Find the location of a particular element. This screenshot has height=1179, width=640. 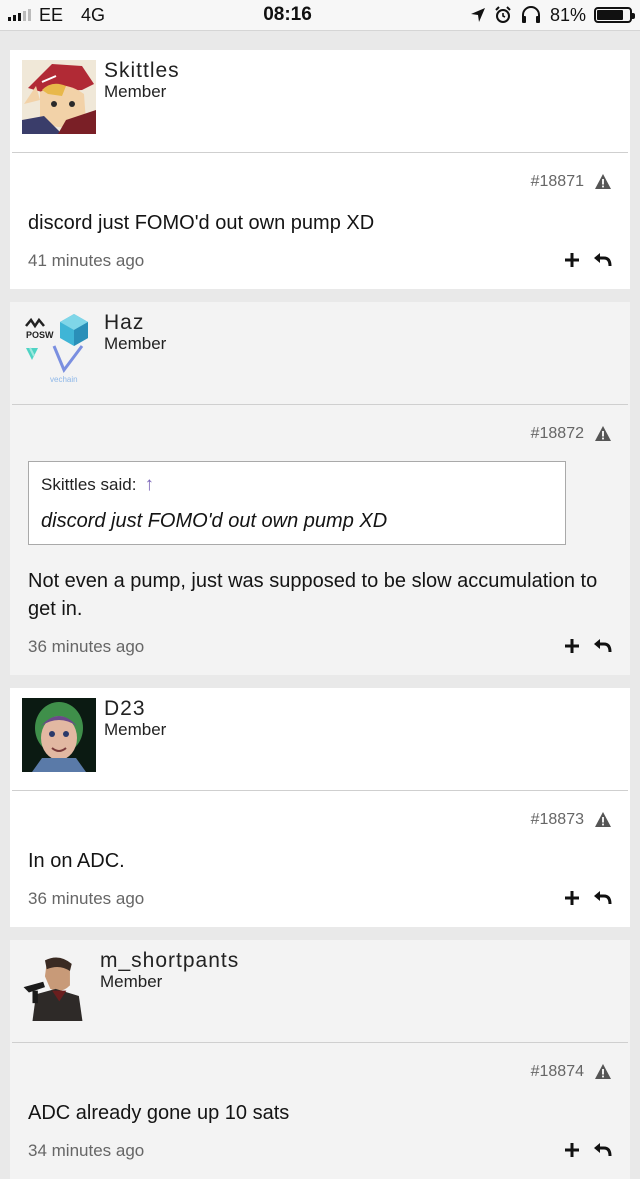

alarm-icon is located at coordinates (503, 14).